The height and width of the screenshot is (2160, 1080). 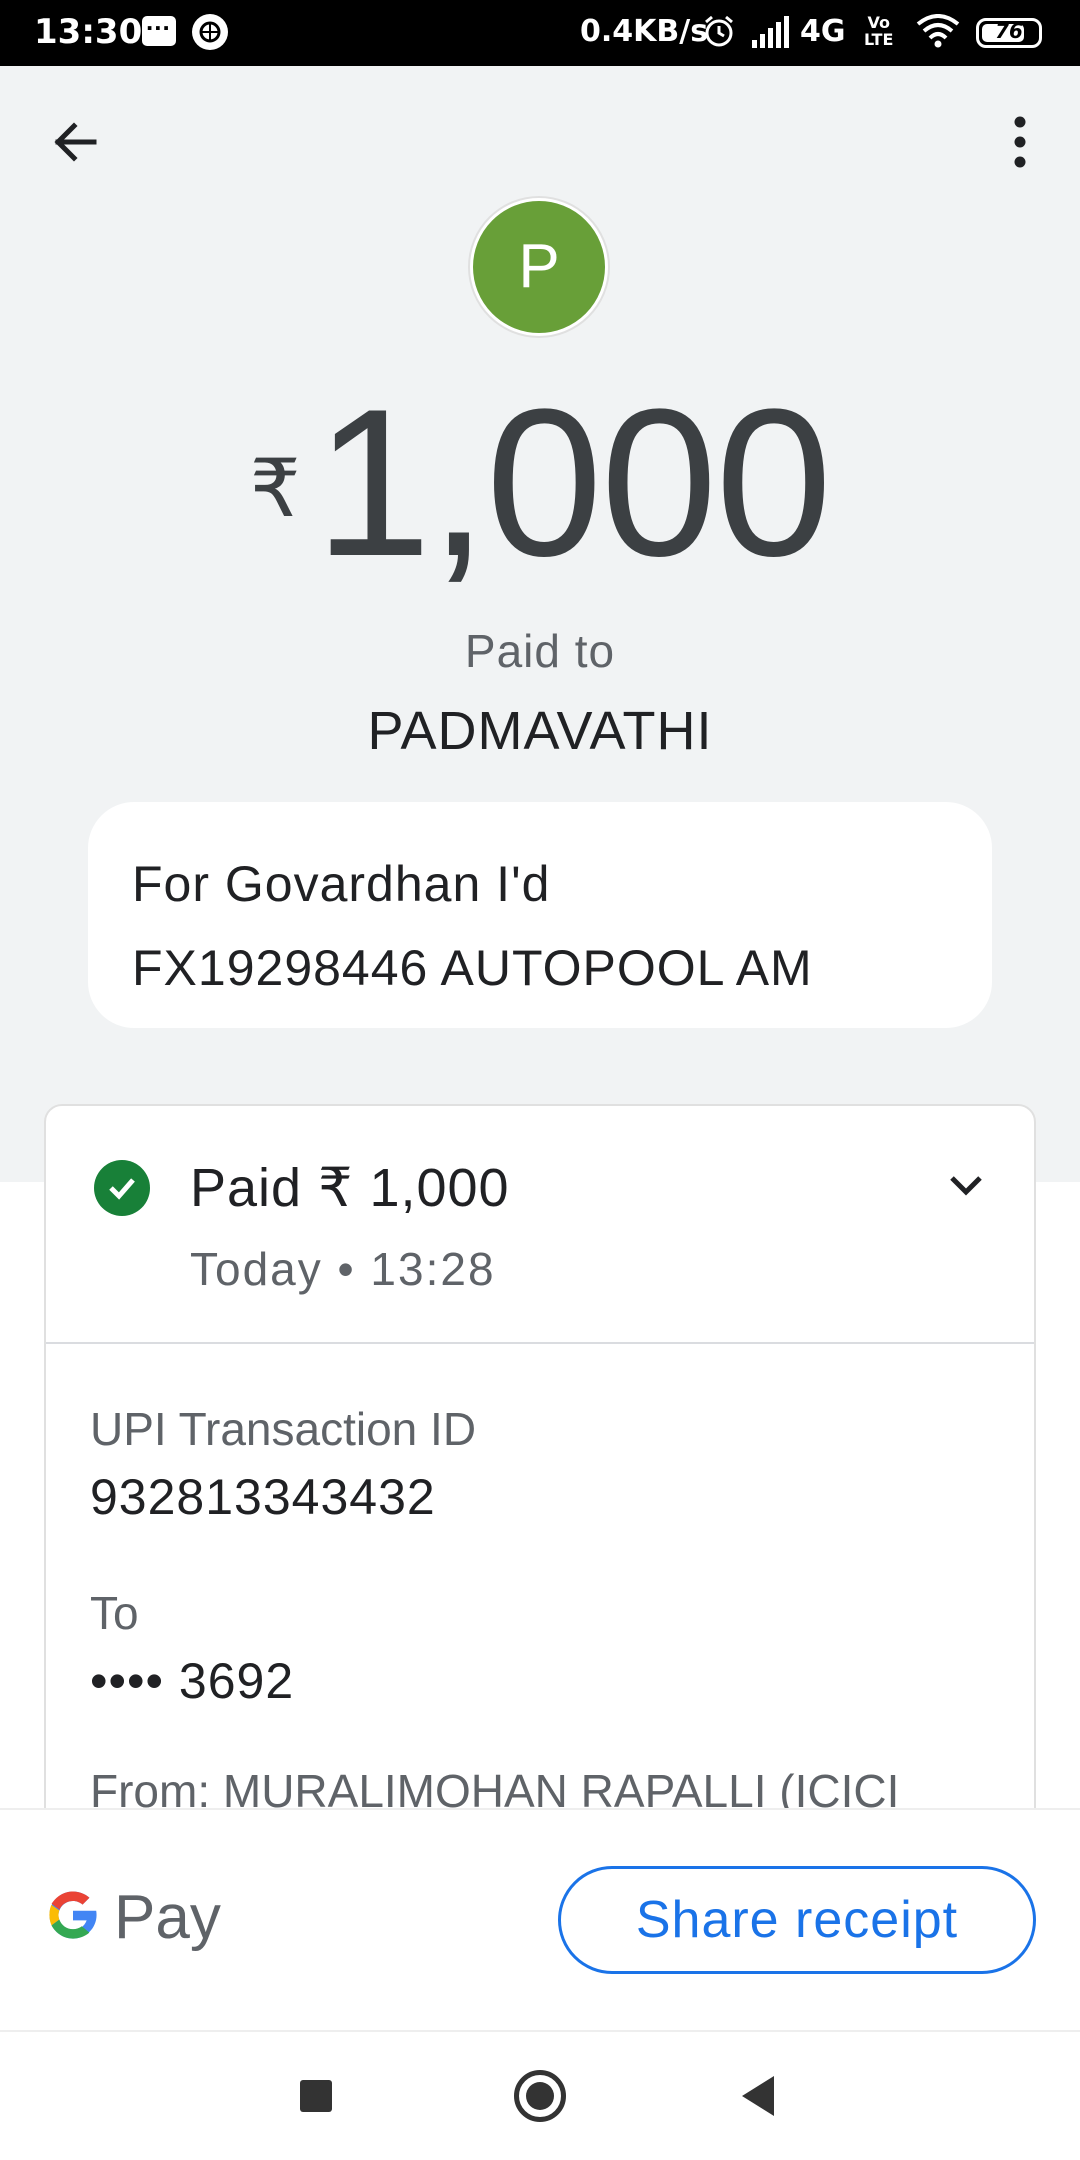 I want to click on recents-button, so click(x=316, y=2096).